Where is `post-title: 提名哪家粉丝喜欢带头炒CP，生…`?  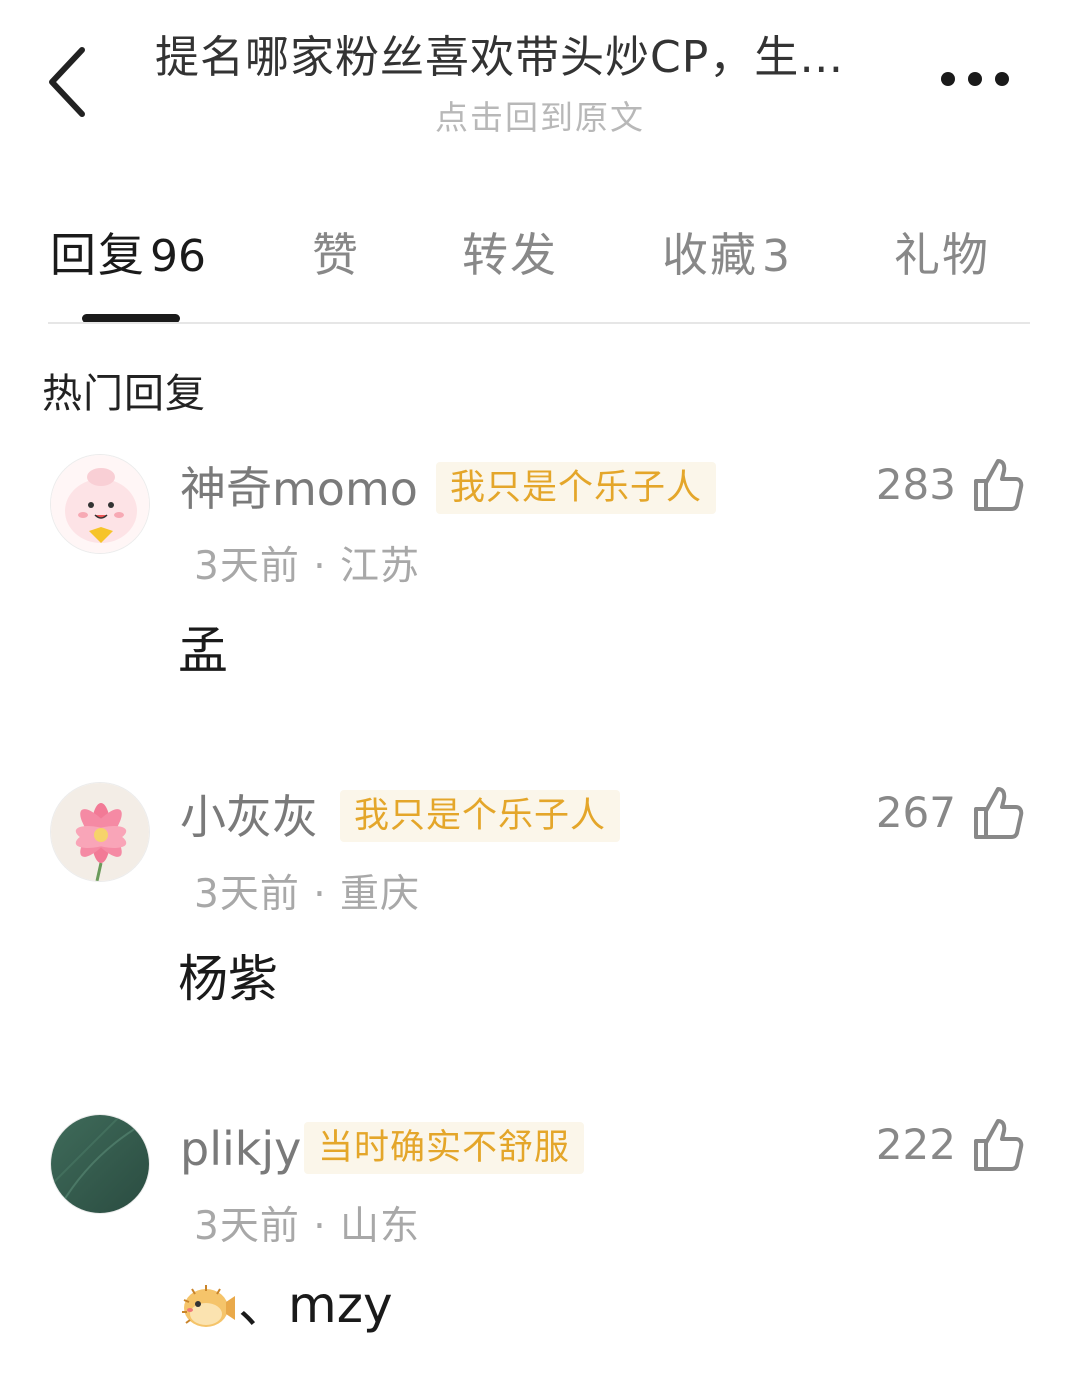
post-title: 提名哪家粉丝喜欢带头炒CP，生… is located at coordinates (535, 58).